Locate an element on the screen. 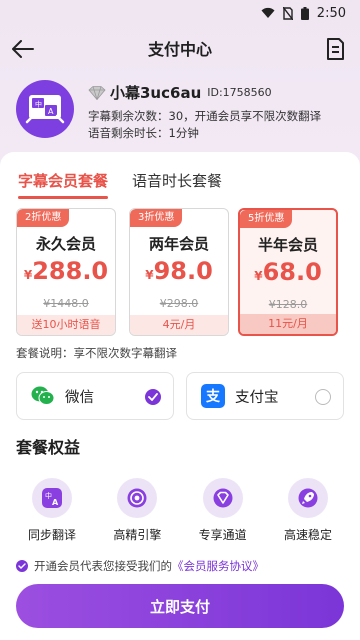  alipay-icon: 支 is located at coordinates (213, 396).